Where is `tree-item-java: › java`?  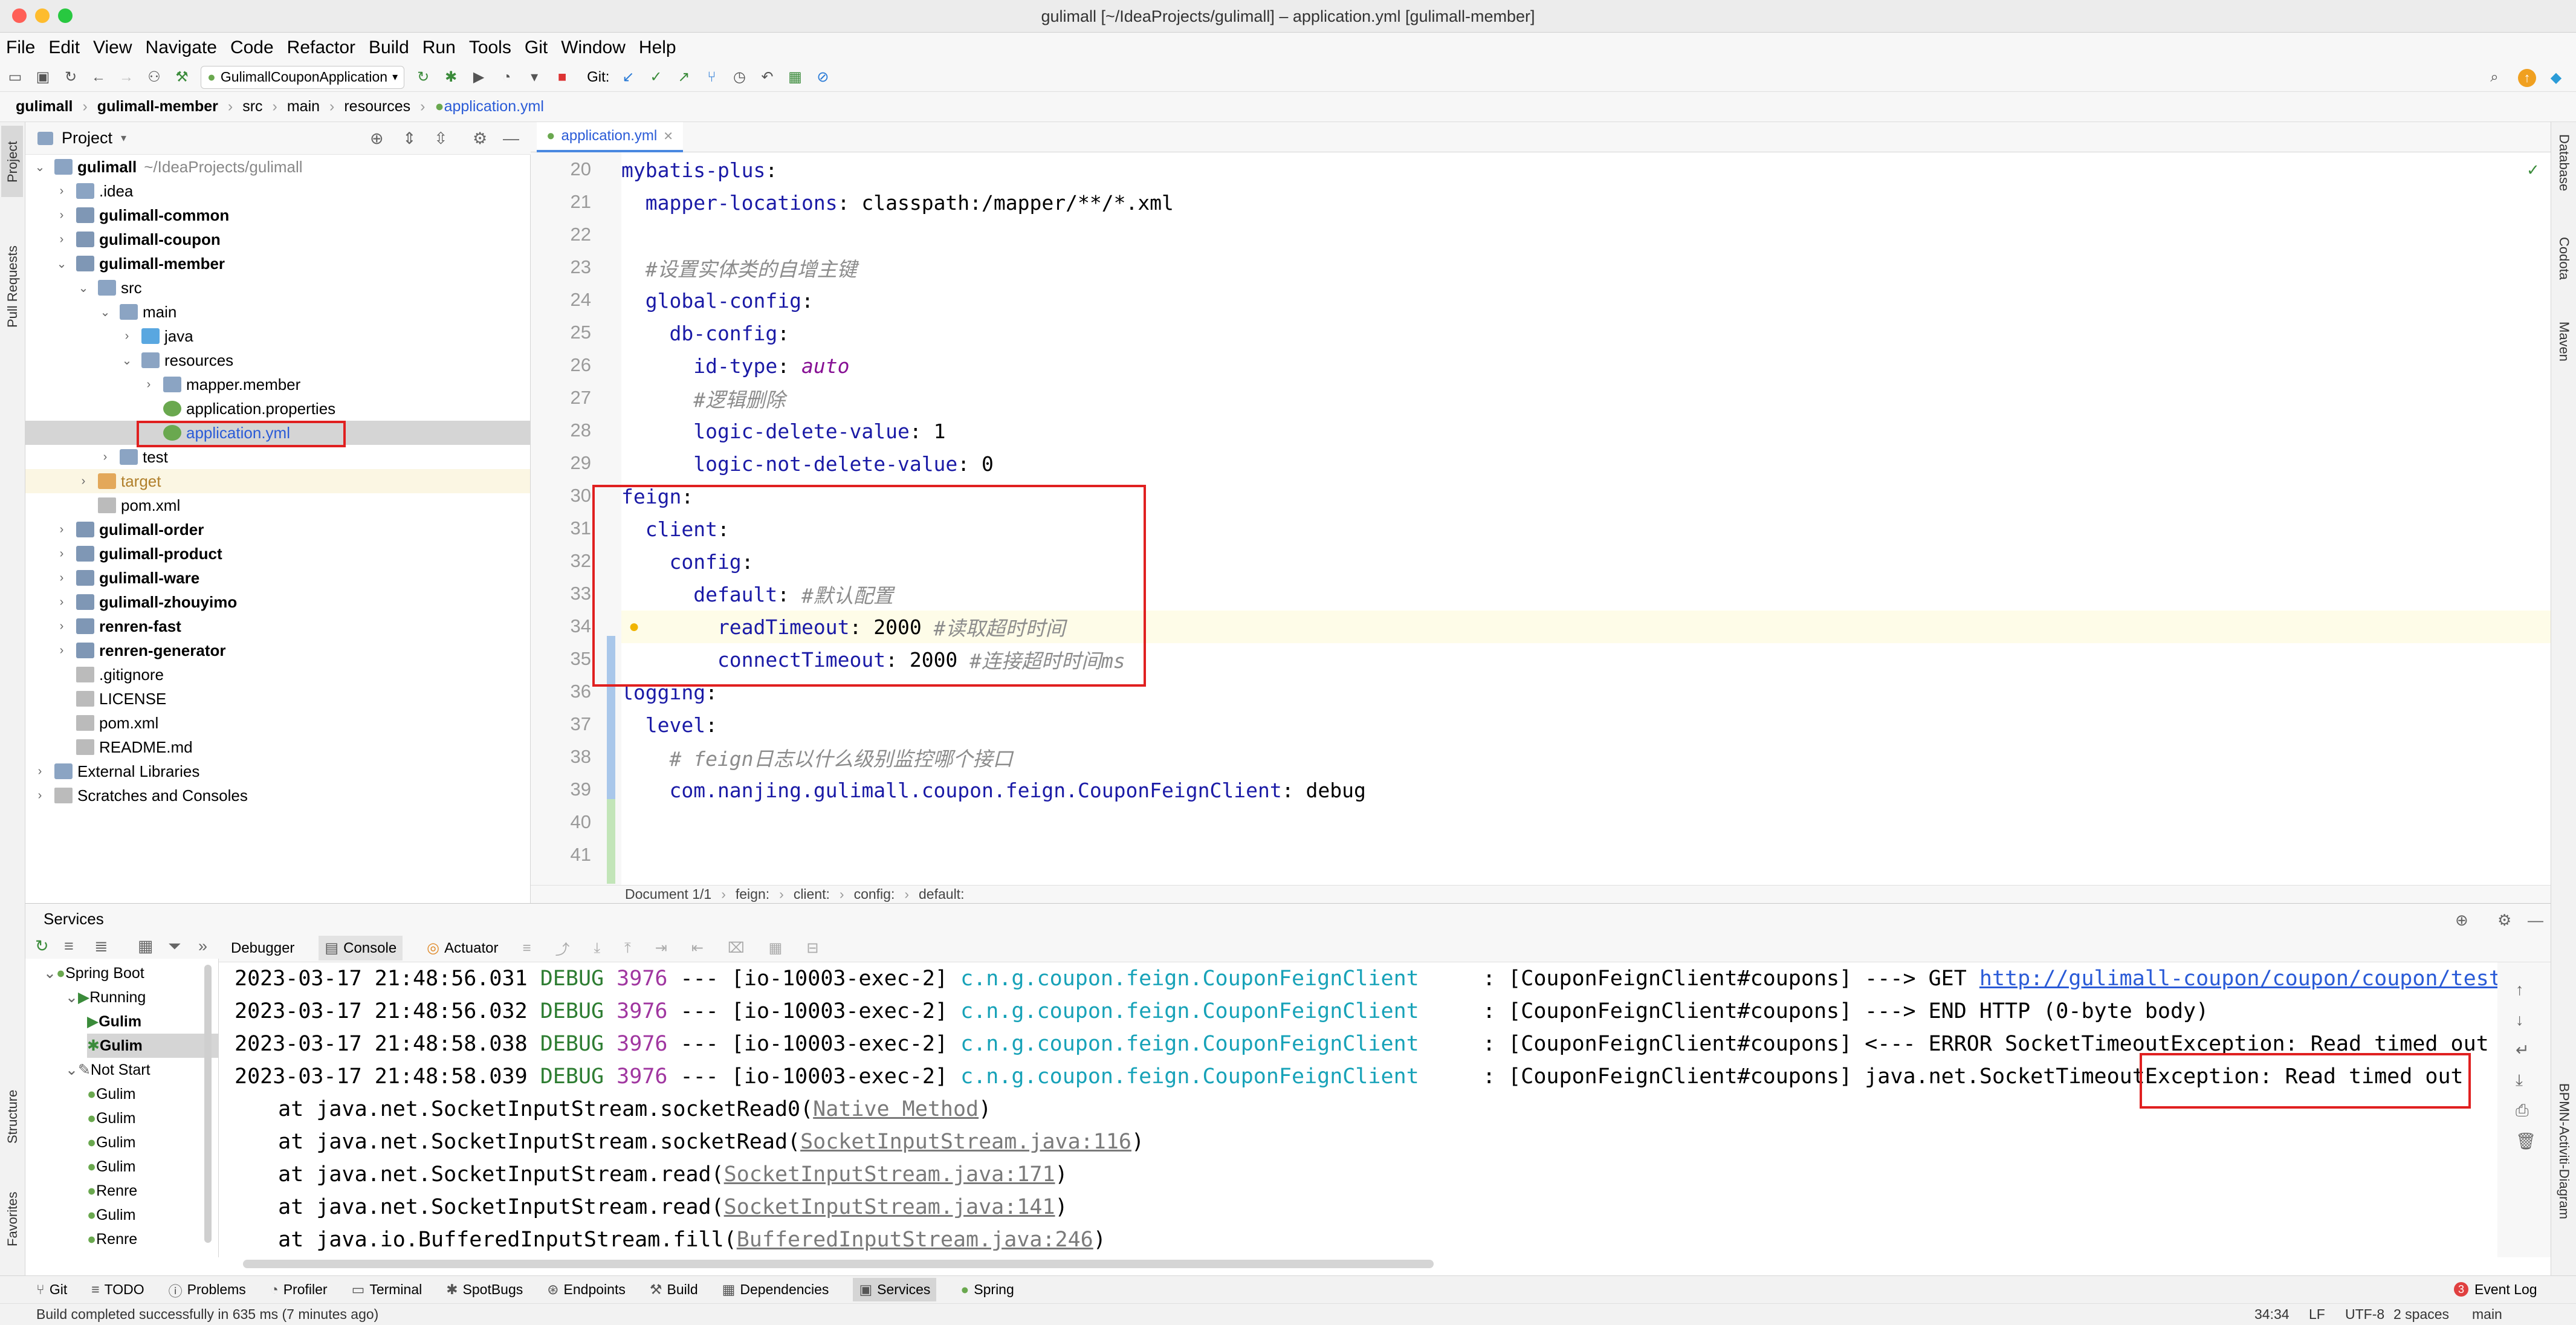
tree-item-java: › java is located at coordinates (277, 336).